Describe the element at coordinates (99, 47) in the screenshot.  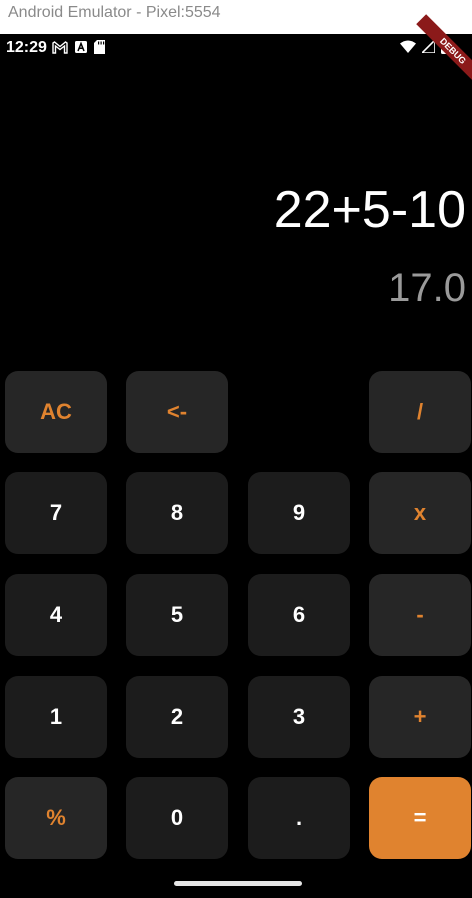
I see `sd-card-icon` at that location.